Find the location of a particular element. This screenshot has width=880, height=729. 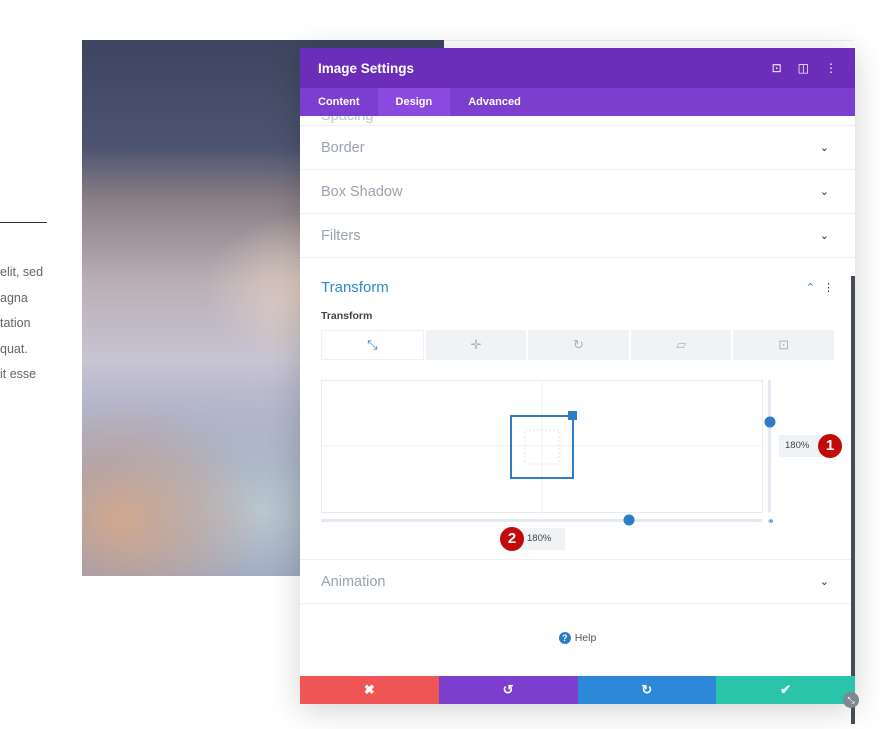

scale-icon: ⤡ is located at coordinates (372, 345).